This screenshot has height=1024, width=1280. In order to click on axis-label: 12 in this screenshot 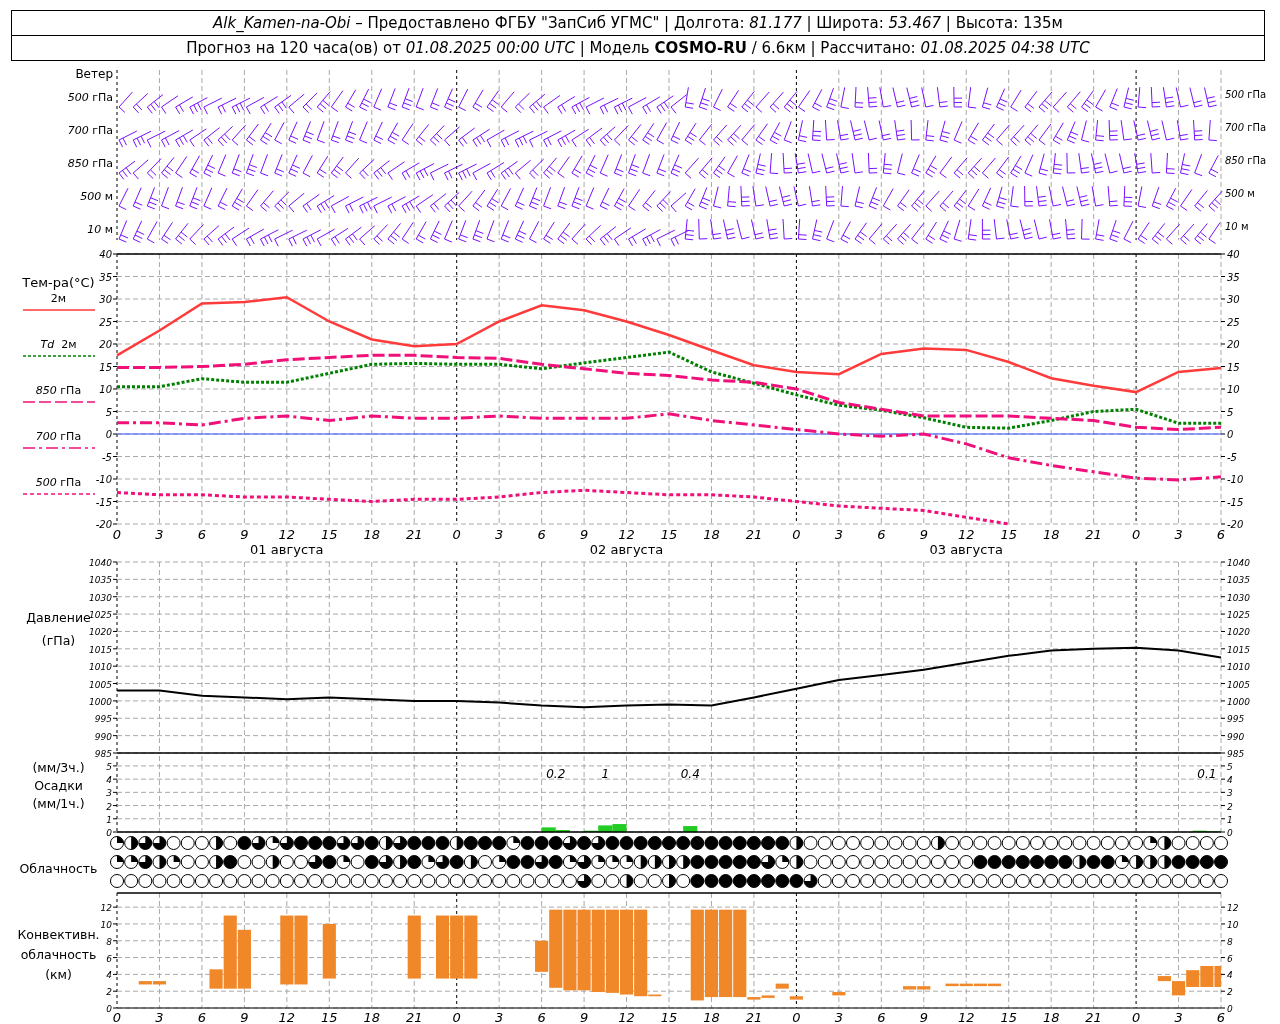, I will do `click(626, 534)`.